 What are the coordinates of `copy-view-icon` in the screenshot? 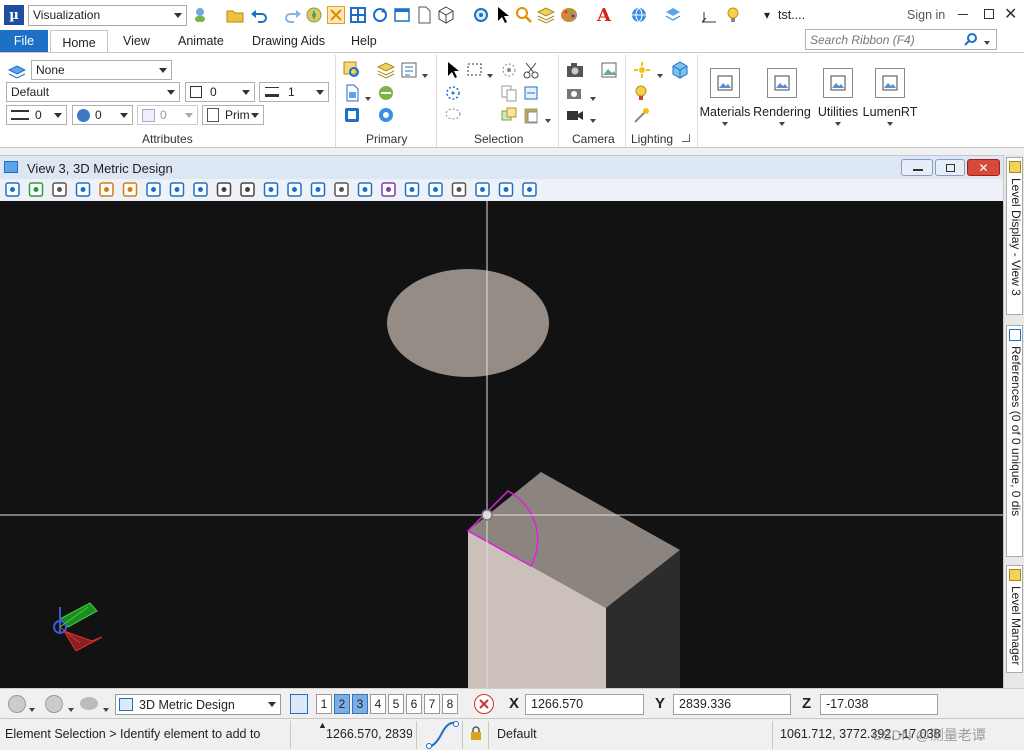 It's located at (318, 189).